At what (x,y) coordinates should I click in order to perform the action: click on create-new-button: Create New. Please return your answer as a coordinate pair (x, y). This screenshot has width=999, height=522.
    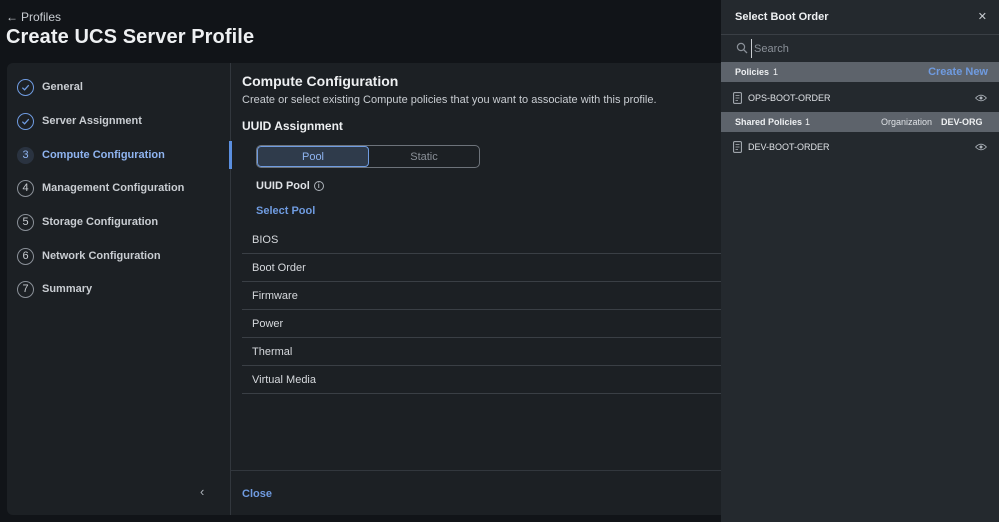
    Looking at the image, I should click on (958, 72).